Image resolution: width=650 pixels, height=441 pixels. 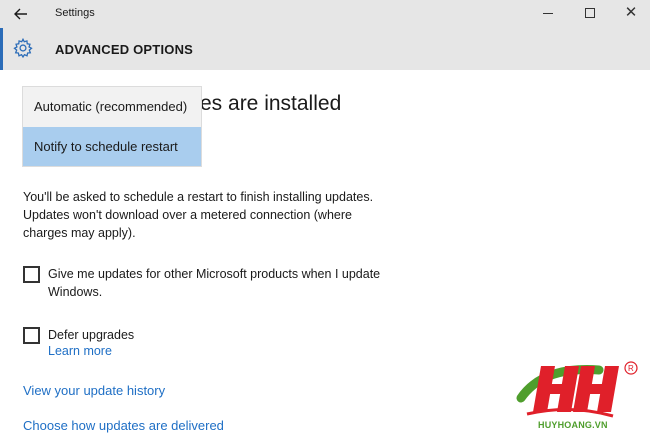 What do you see at coordinates (75, 292) in the screenshot?
I see `checkbox-label-line: Windows.` at bounding box center [75, 292].